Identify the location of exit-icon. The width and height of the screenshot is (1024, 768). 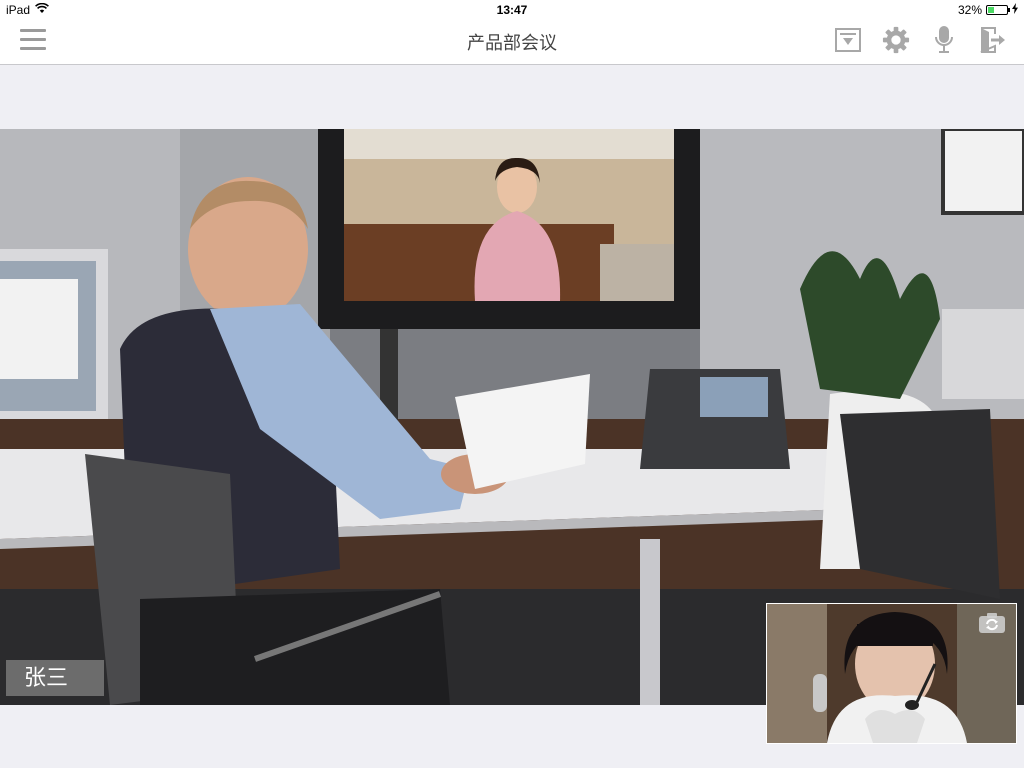
(992, 40).